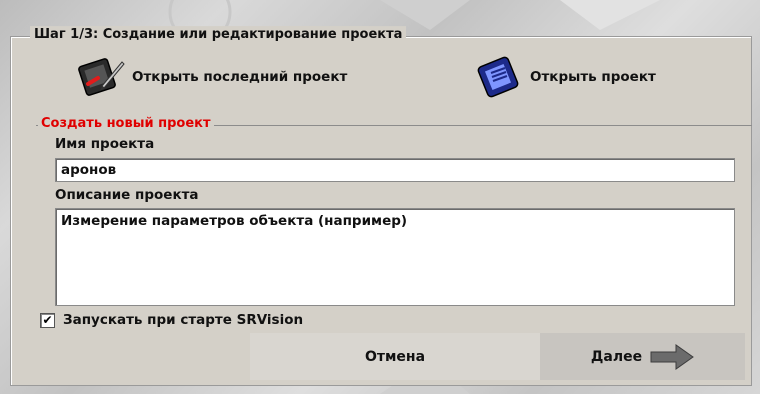  Describe the element at coordinates (395, 170) in the screenshot. I see `project-name-input` at that location.